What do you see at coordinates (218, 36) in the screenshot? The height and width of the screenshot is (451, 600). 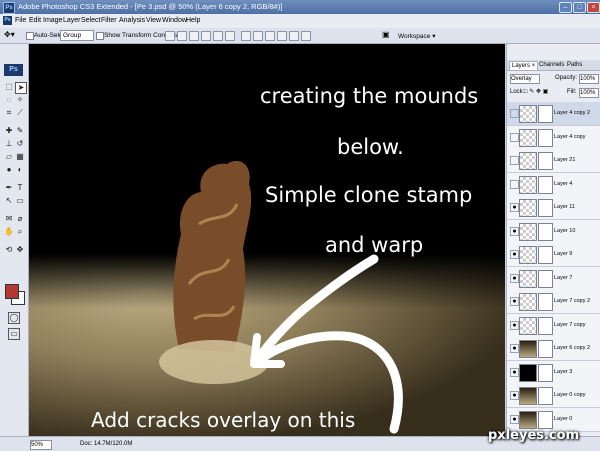 I see `align-hcenter-icon` at bounding box center [218, 36].